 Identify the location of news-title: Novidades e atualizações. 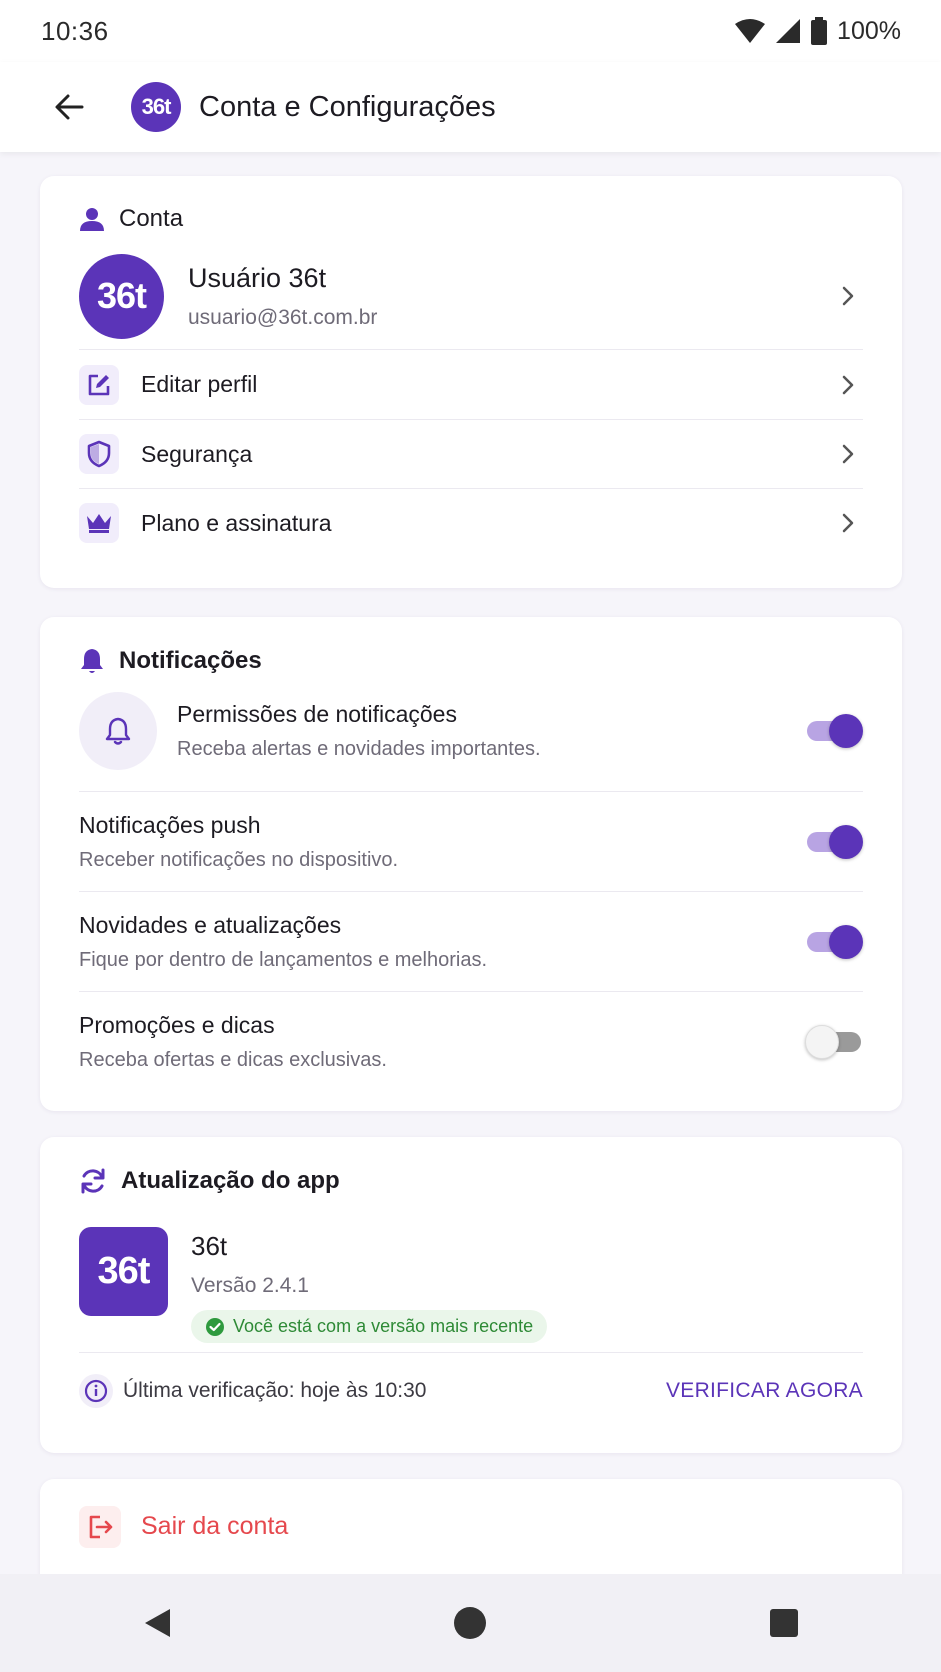
(210, 924).